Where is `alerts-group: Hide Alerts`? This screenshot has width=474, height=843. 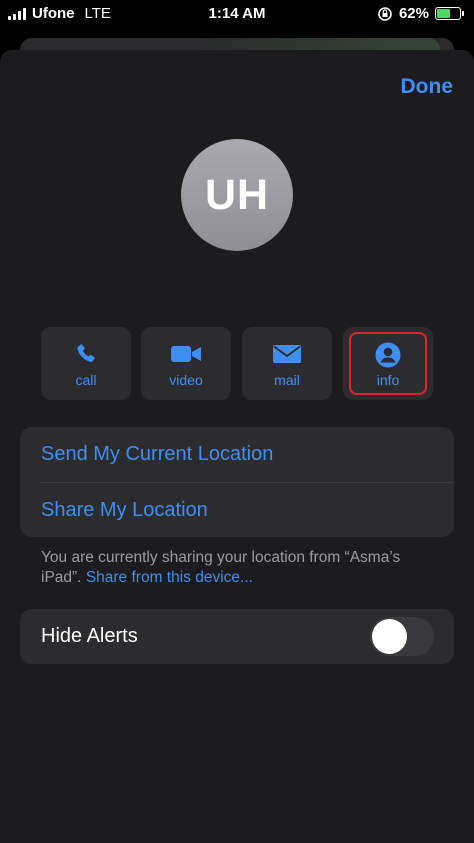
alerts-group: Hide Alerts is located at coordinates (237, 636).